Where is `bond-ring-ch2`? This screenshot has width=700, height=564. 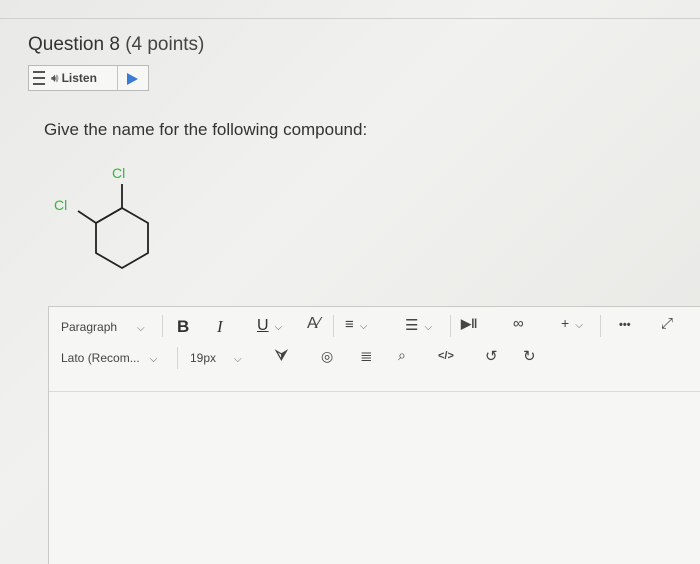
bond-ring-ch2 is located at coordinates (109, 215).